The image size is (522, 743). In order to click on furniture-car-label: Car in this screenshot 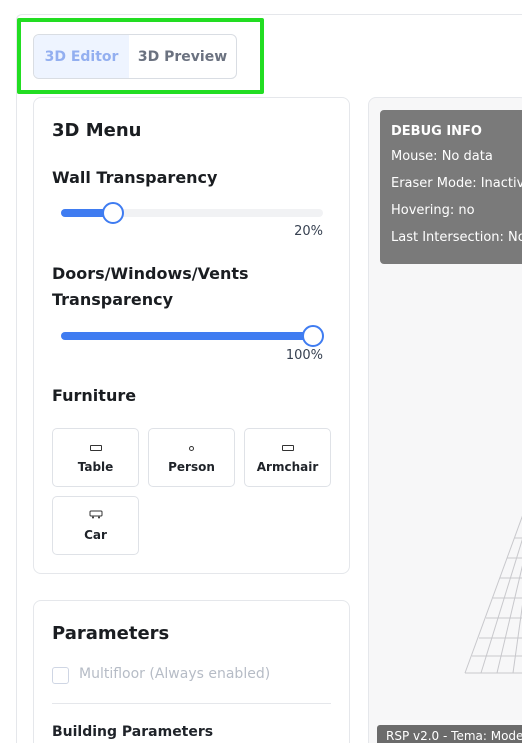, I will do `click(95, 535)`.